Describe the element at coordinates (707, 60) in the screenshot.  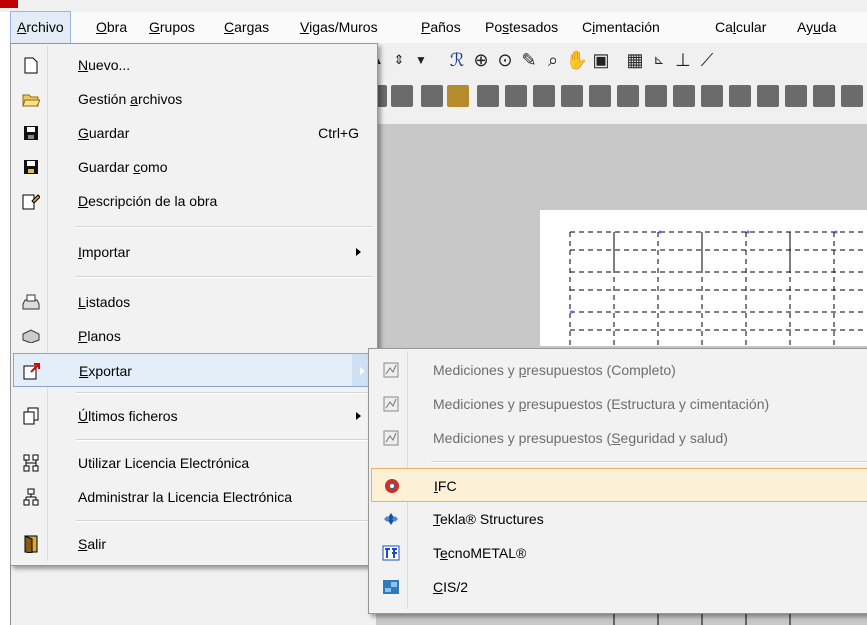
I see `measure-icon: ⟋` at that location.